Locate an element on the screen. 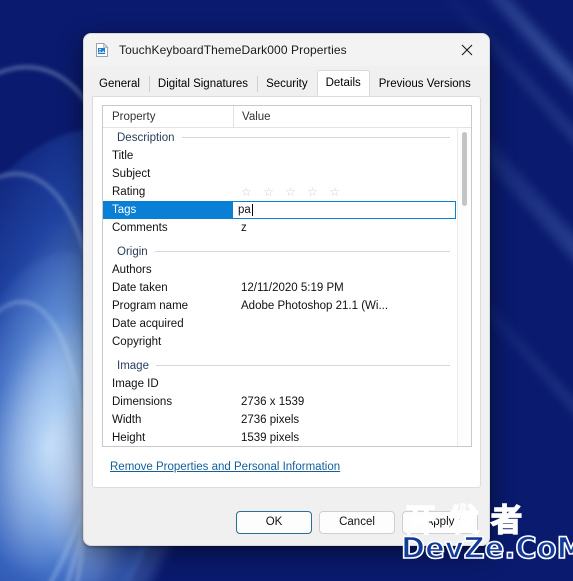 Image resolution: width=573 pixels, height=581 pixels. table-row: Title is located at coordinates (280, 156).